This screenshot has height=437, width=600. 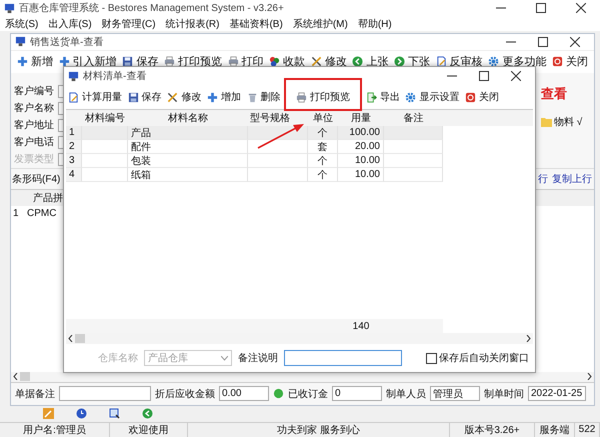 What do you see at coordinates (35, 61) in the screenshot?
I see `toolbar-button: 新增` at bounding box center [35, 61].